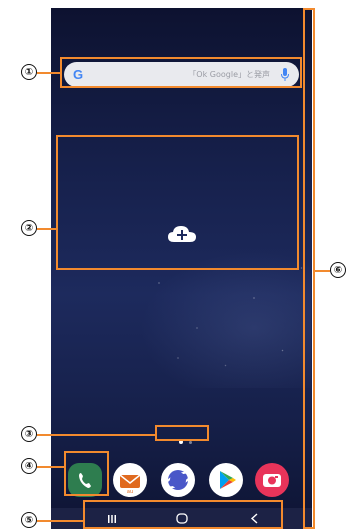 The height and width of the screenshot is (529, 357). I want to click on annotation-box-indicator, so click(182, 433).